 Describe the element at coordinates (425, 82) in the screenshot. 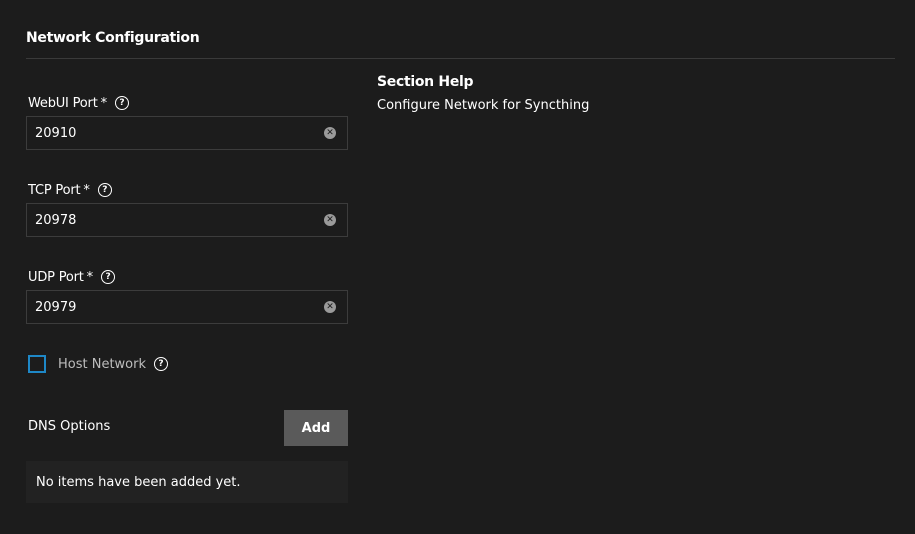

I see `section-help-title: Section Help` at that location.